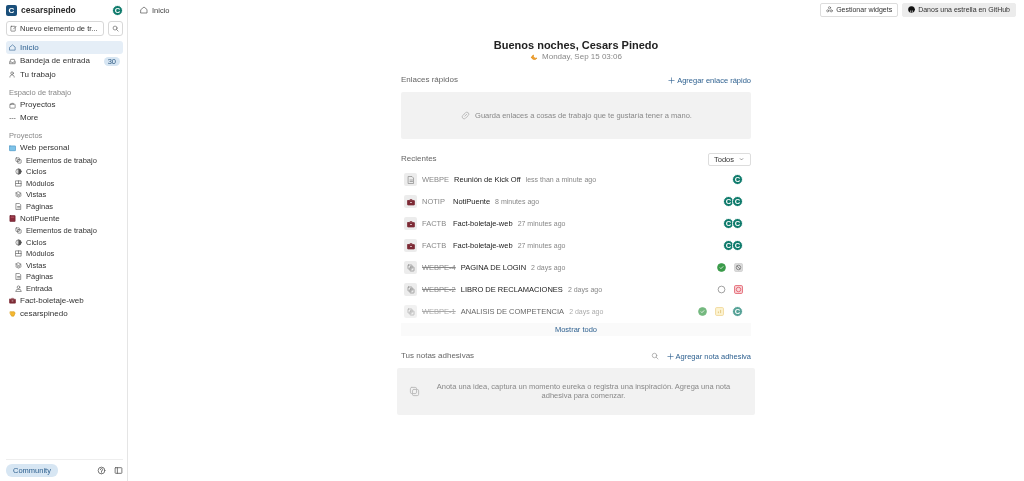 Image resolution: width=1024 pixels, height=481 pixels. I want to click on section-title: Recientes, so click(419, 159).